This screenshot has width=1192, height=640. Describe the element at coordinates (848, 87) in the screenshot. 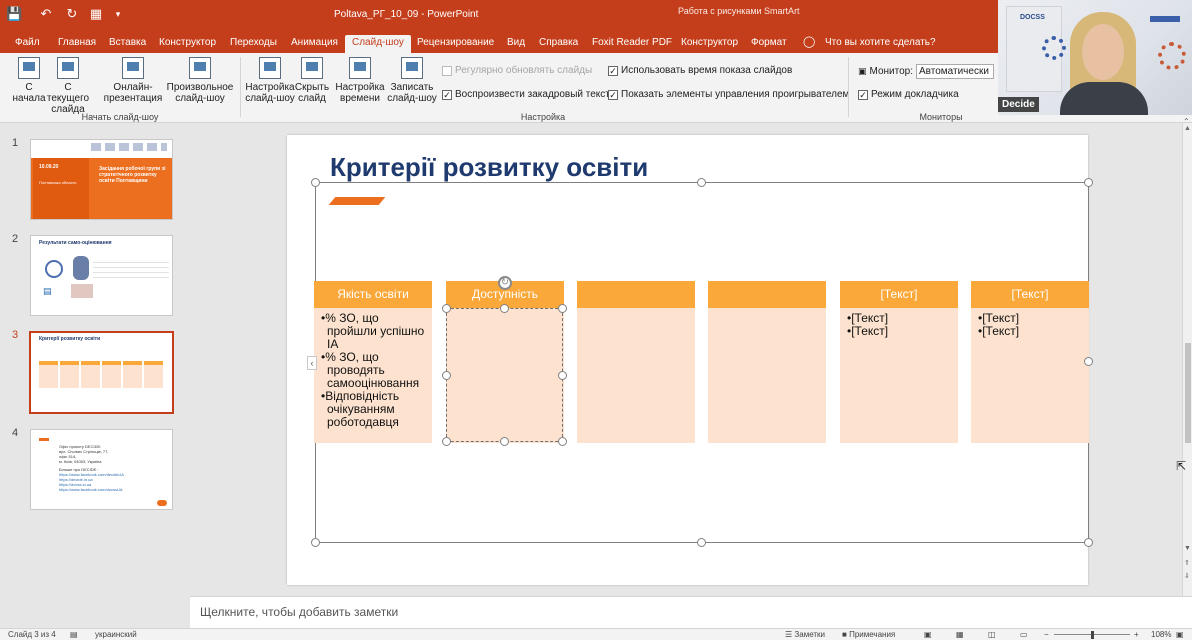

I see `group-separator` at that location.